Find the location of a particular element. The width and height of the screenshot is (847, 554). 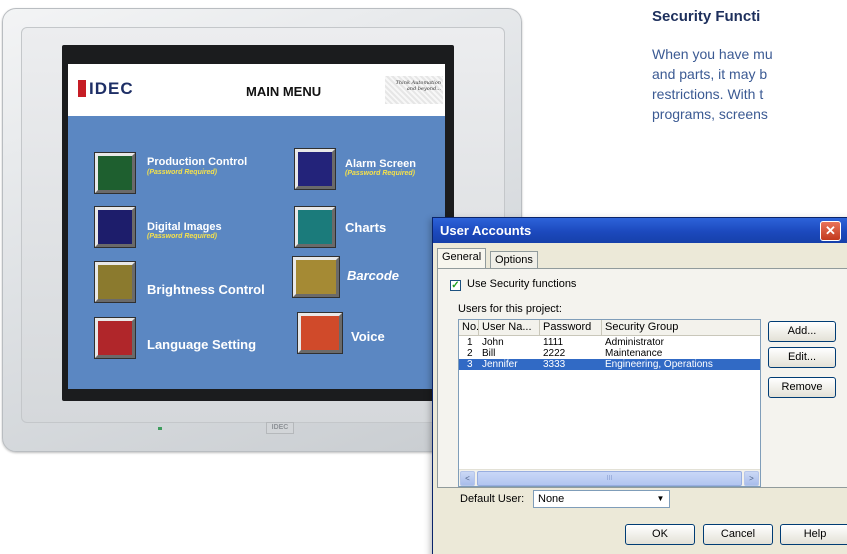

horizontal-scrollbar: < III > is located at coordinates (609, 477).